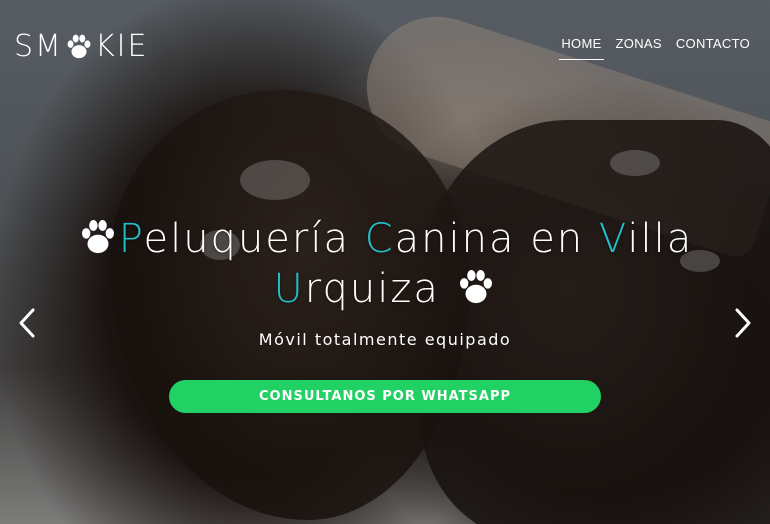 Image resolution: width=770 pixels, height=524 pixels. What do you see at coordinates (379, 239) in the screenshot?
I see `title-cap-letter: C` at bounding box center [379, 239].